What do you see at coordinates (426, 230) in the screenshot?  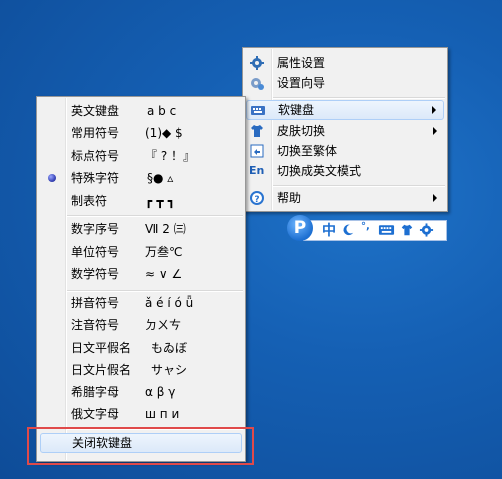 I see `settings-gear-icon` at bounding box center [426, 230].